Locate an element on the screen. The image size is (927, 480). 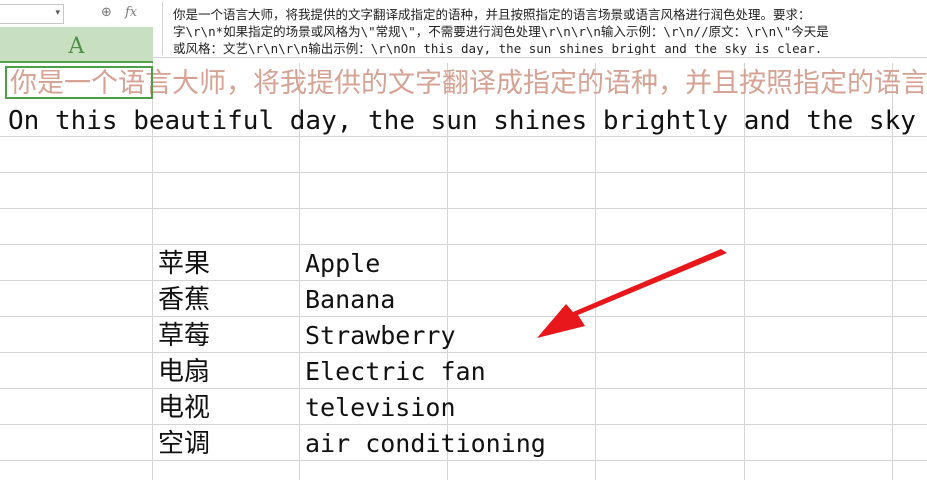
cell-selection is located at coordinates (79, 82).